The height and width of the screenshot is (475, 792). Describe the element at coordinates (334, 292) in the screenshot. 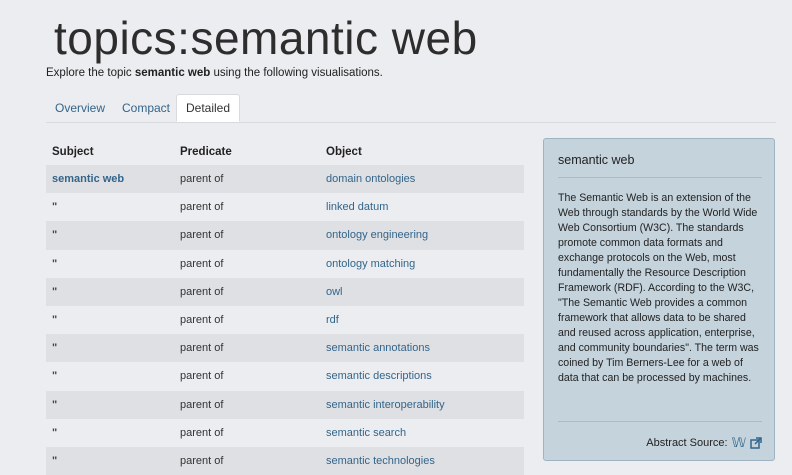

I see `object-link: owl` at that location.